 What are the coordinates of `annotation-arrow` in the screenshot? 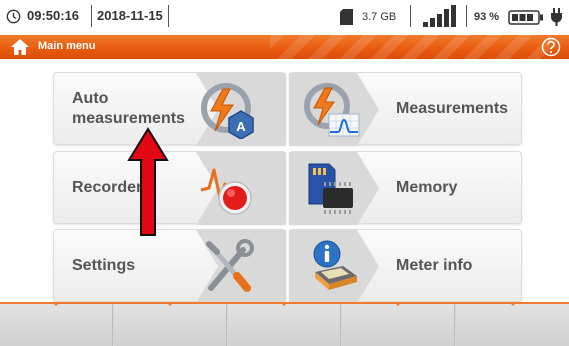 It's located at (148, 181).